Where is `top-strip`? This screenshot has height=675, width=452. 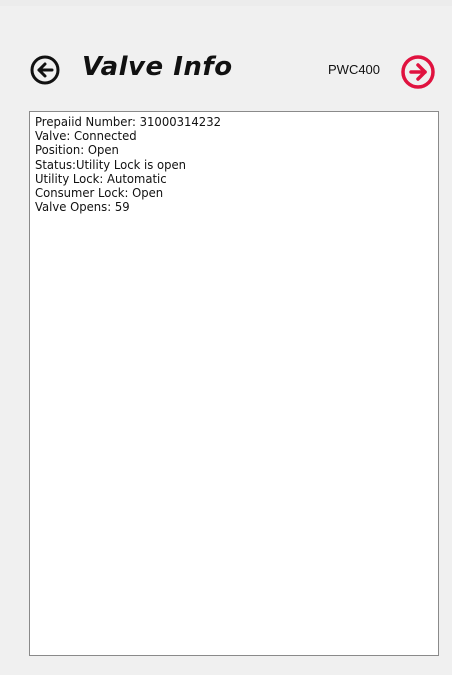 top-strip is located at coordinates (226, 3).